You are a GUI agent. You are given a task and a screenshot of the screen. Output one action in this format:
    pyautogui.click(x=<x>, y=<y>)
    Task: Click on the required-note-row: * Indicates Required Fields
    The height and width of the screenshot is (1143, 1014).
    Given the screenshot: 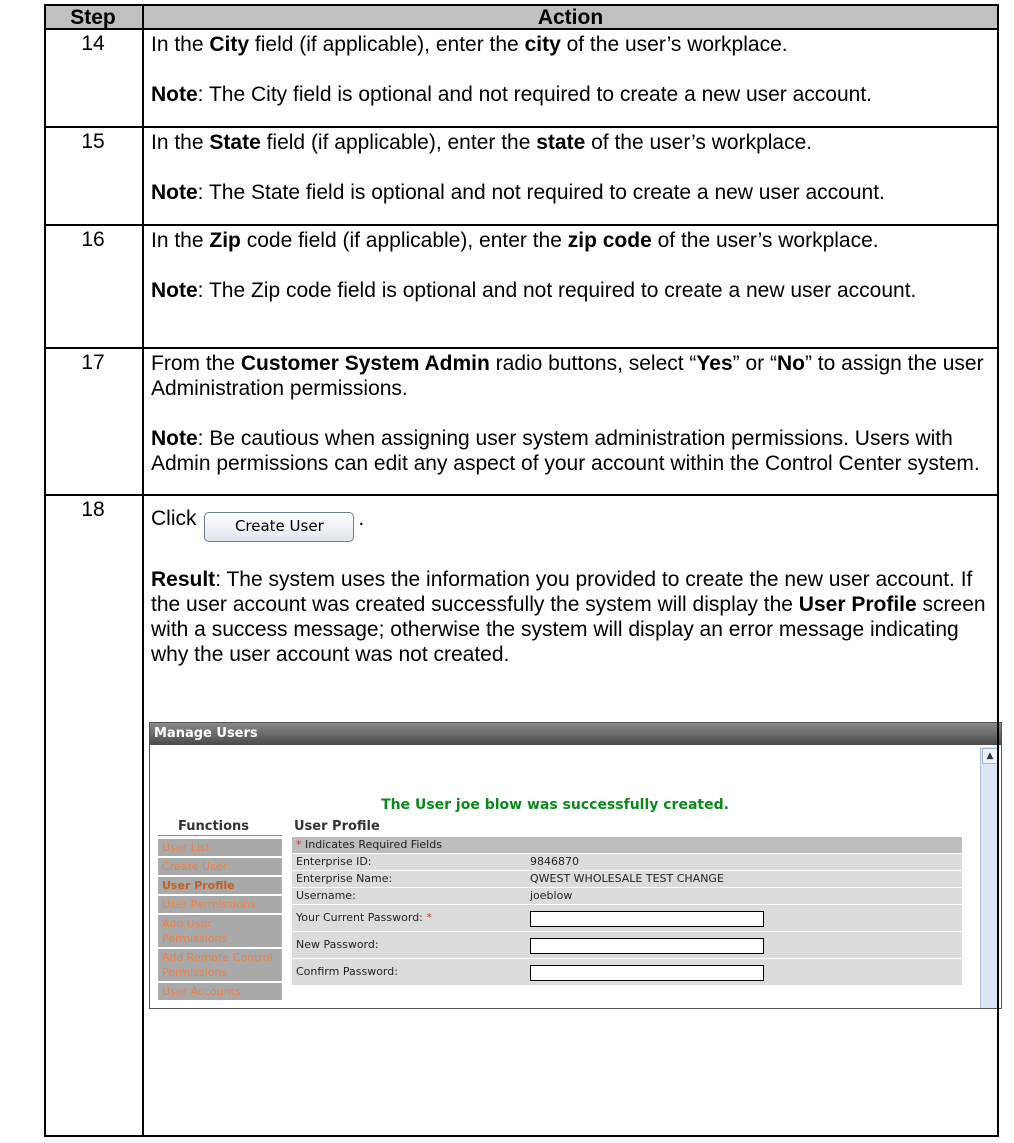 What is the action you would take?
    pyautogui.click(x=627, y=844)
    